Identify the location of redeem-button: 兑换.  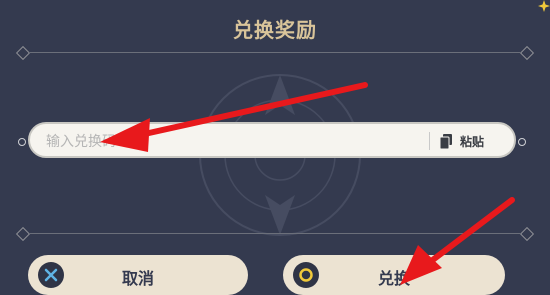
(394, 275).